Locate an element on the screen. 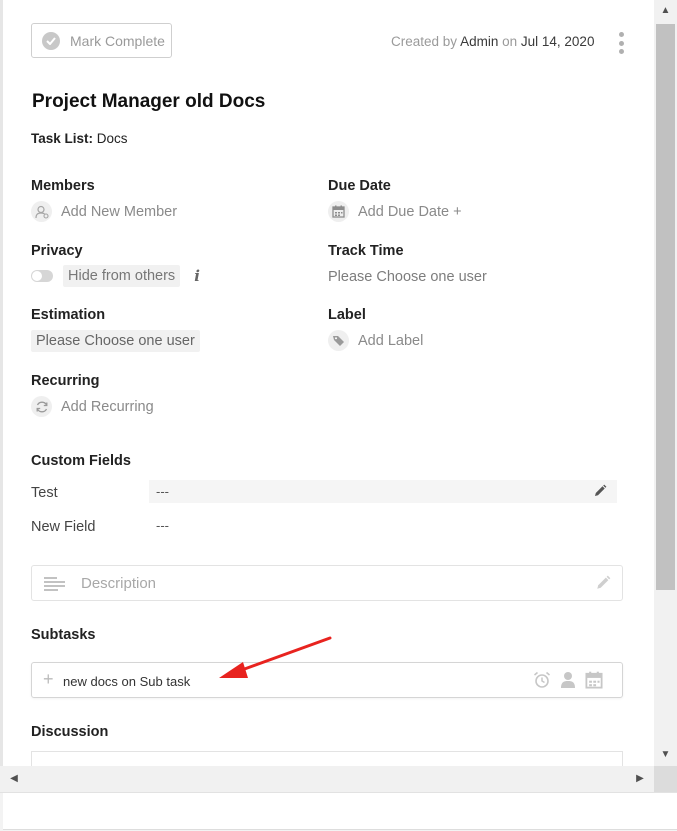  add-due-date-button: Add Due Date + is located at coordinates (395, 211).